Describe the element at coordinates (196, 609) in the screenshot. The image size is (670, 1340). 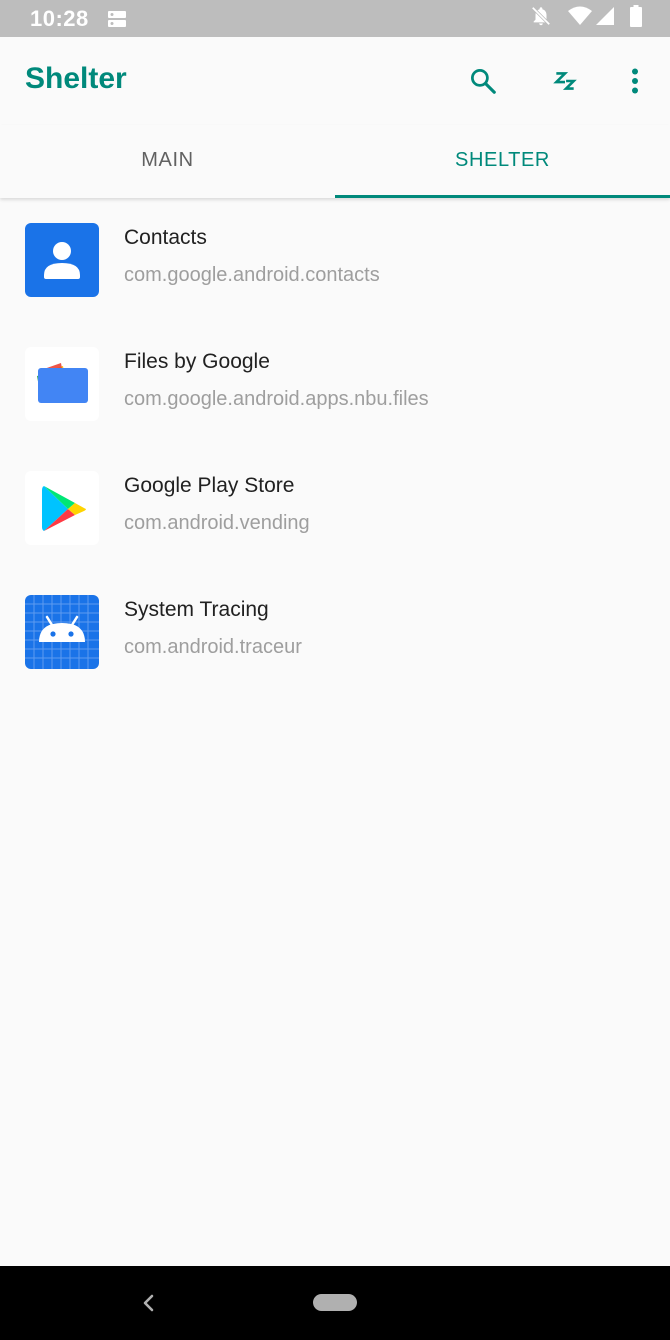
I see `app-name: System Tracing` at that location.